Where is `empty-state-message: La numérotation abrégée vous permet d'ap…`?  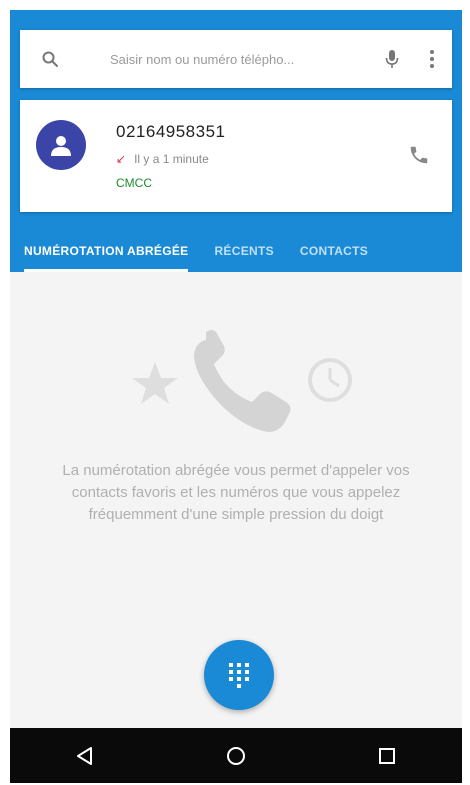 empty-state-message: La numérotation abrégée vous permet d'ap… is located at coordinates (236, 492).